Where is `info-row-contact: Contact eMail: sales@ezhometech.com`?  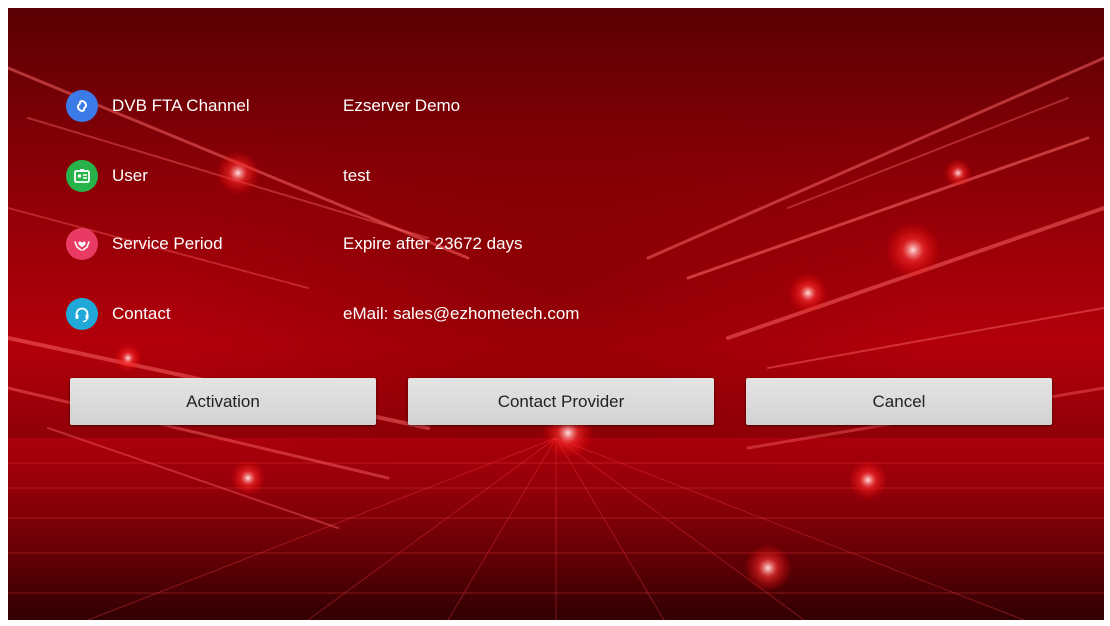
info-row-contact: Contact eMail: sales@ezhometech.com is located at coordinates (322, 314).